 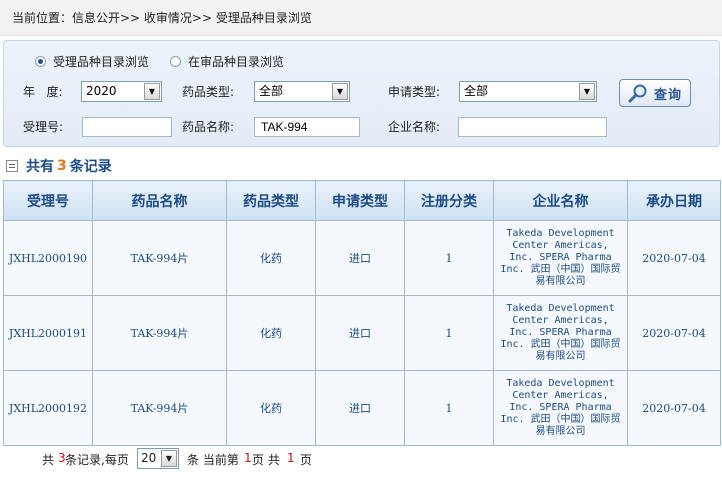 I want to click on query-button: 查询, so click(x=655, y=93).